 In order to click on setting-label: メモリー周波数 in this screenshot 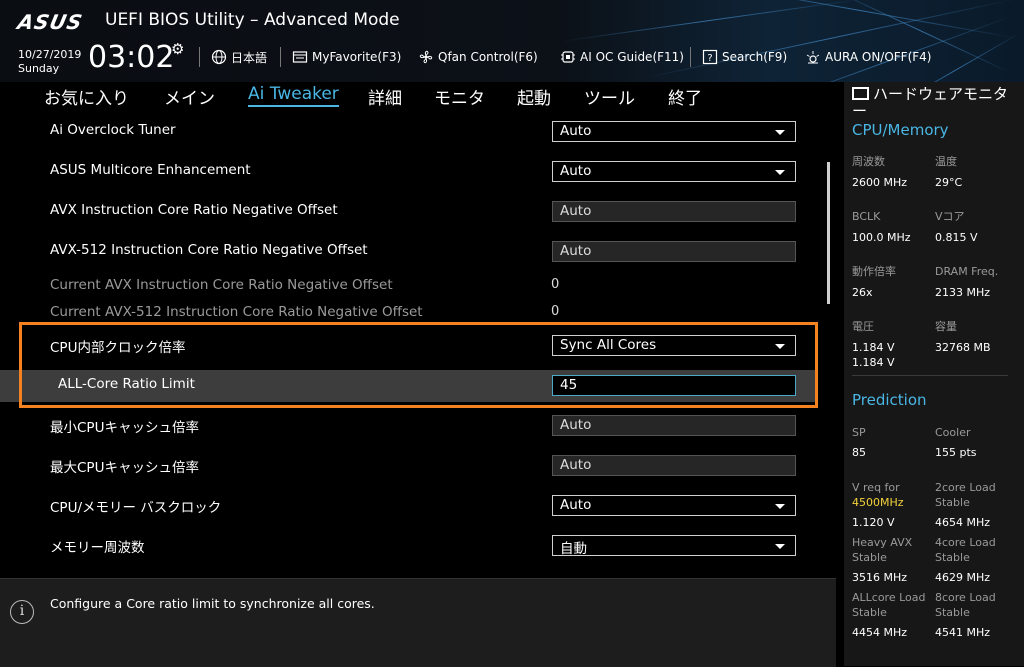, I will do `click(97, 548)`.